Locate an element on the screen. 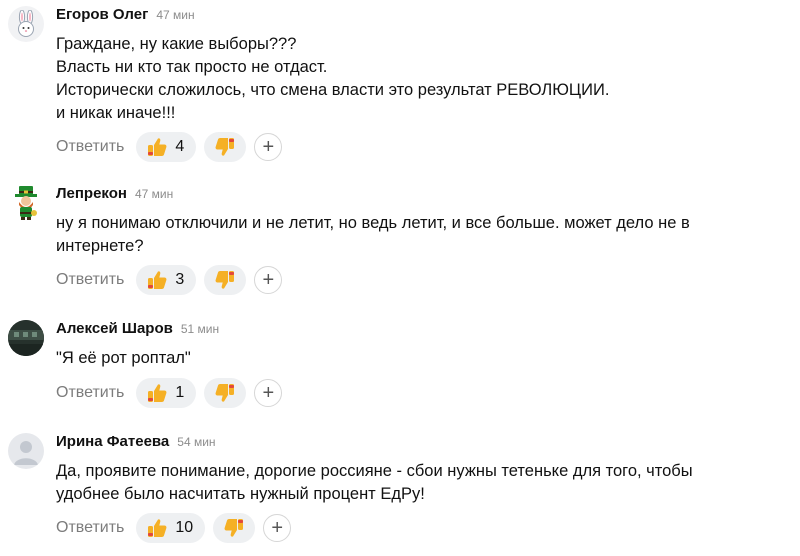  comment-actions: Ответить 3 + is located at coordinates (169, 280).